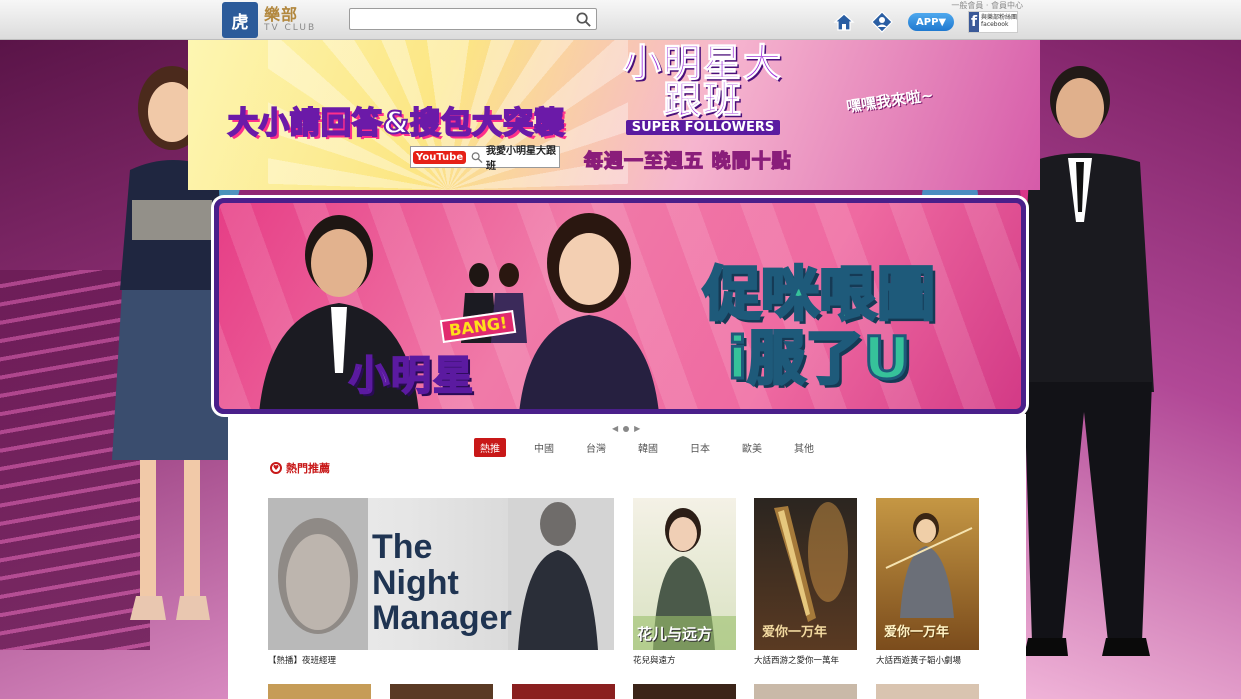 The width and height of the screenshot is (1241, 699). What do you see at coordinates (460, 20) in the screenshot?
I see `search-input` at bounding box center [460, 20].